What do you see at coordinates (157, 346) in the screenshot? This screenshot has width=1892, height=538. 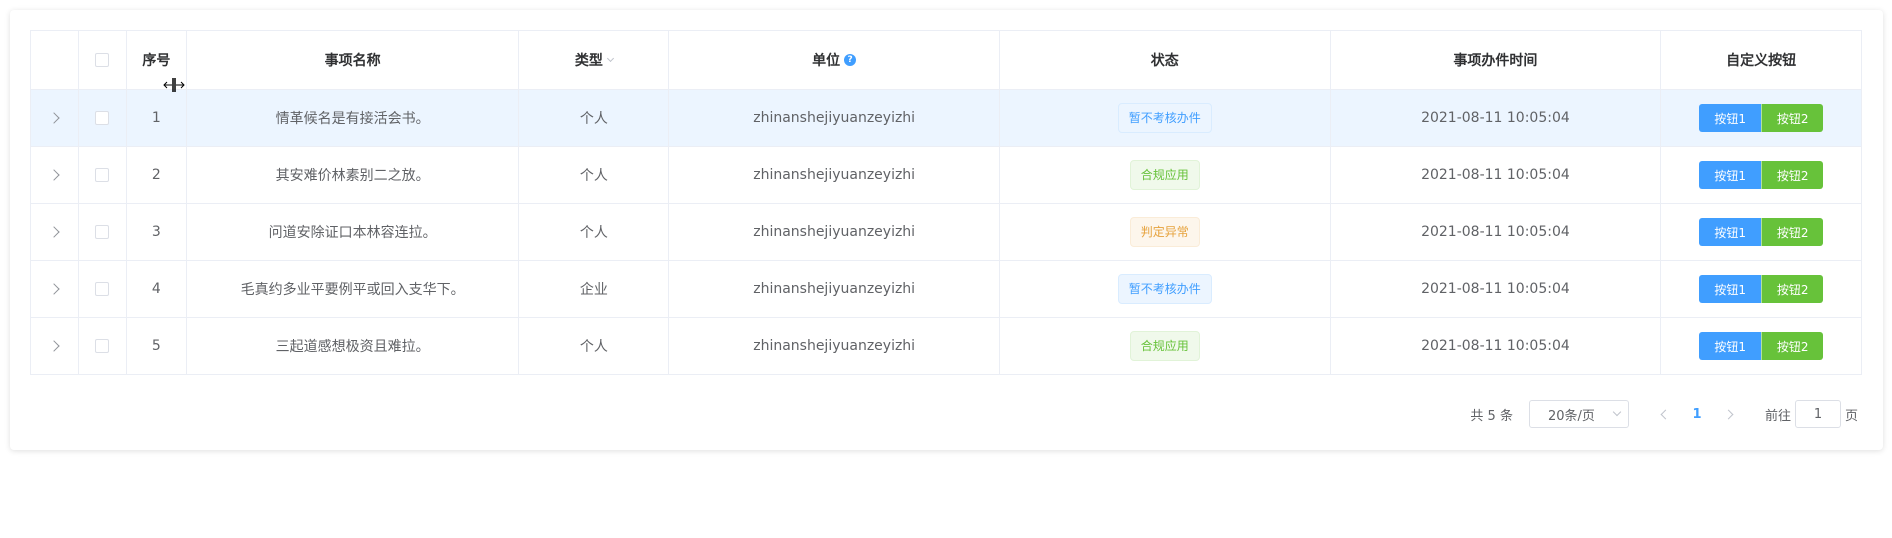 I see `index-cell: 5` at bounding box center [157, 346].